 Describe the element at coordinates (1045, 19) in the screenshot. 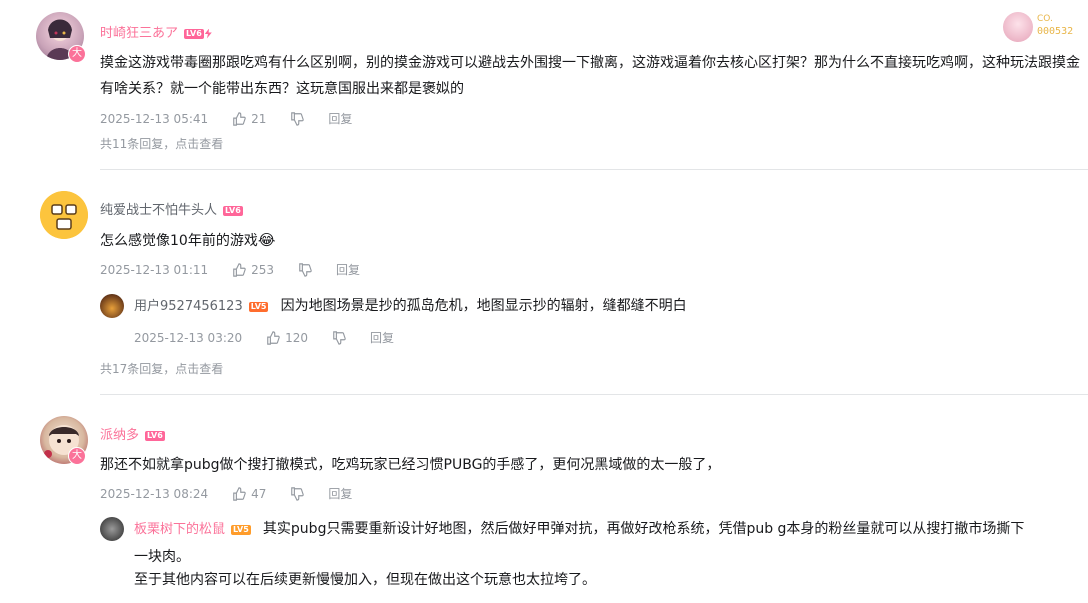

I see `fan-badge-label: CO.` at that location.